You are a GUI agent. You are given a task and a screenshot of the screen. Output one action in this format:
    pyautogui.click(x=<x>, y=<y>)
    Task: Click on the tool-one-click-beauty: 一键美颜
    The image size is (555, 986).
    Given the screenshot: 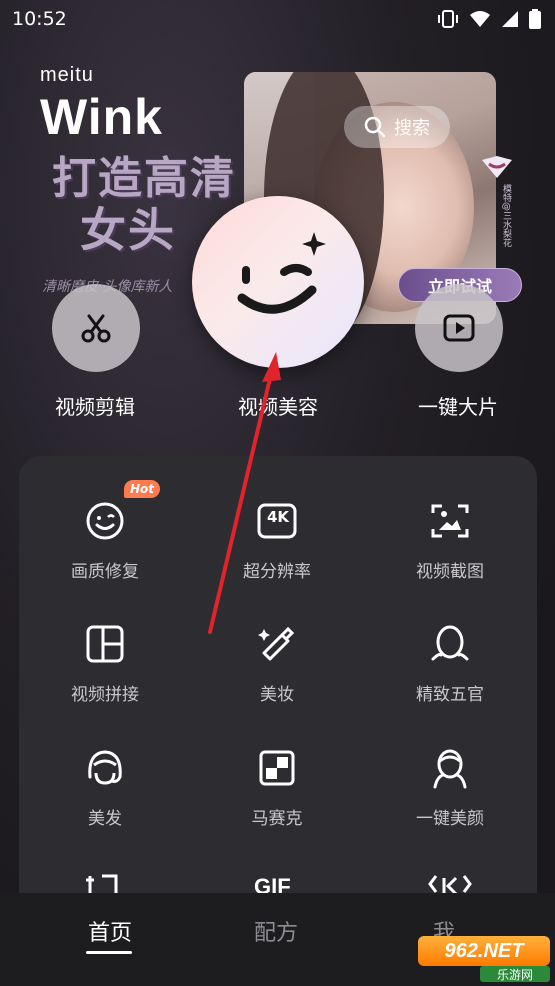 What is the action you would take?
    pyautogui.click(x=450, y=786)
    